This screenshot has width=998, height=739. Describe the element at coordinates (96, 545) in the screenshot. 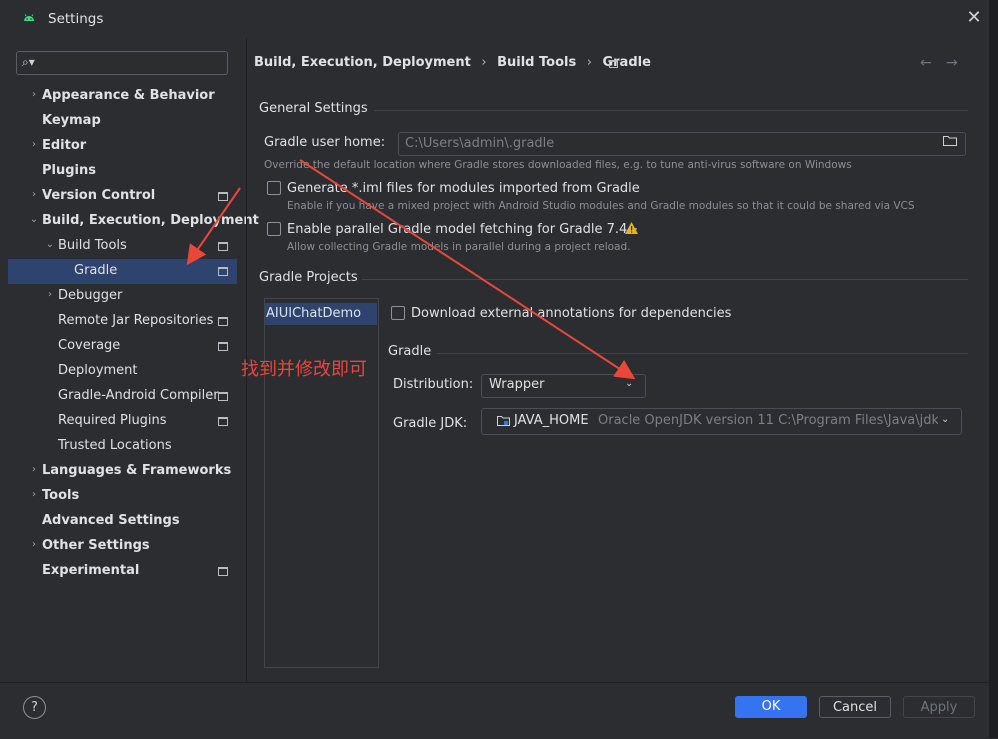

I see `sidebar-item-label: Other Settings` at that location.